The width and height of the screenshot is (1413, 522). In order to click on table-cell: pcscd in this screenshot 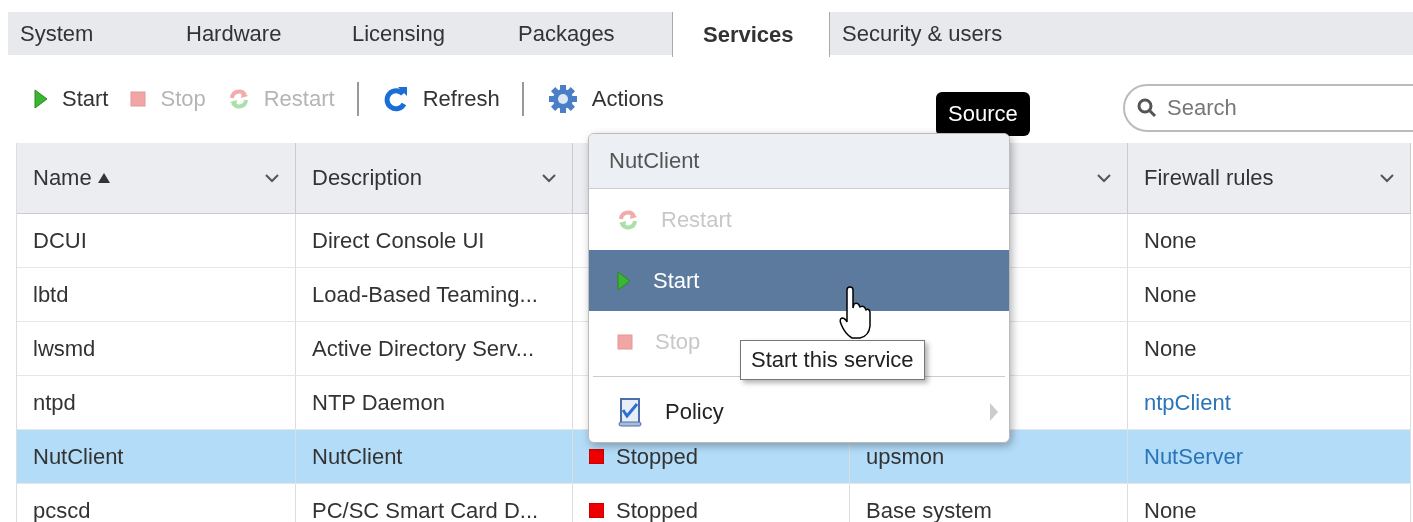, I will do `click(62, 509)`.